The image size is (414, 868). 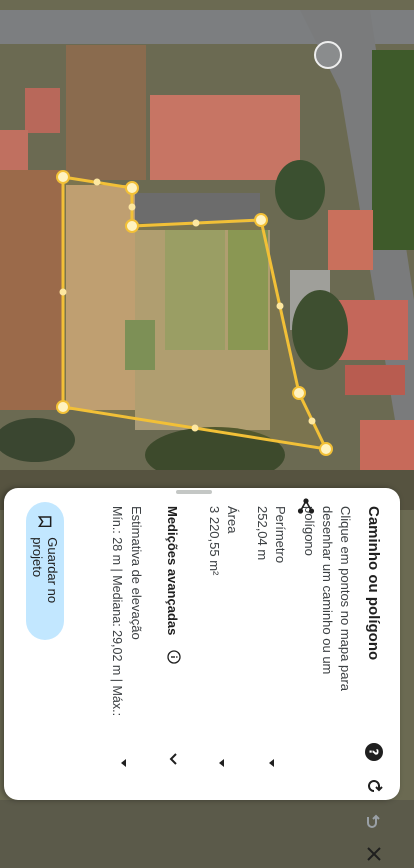 I want to click on area-unit-dropdown, so click(x=221, y=763).